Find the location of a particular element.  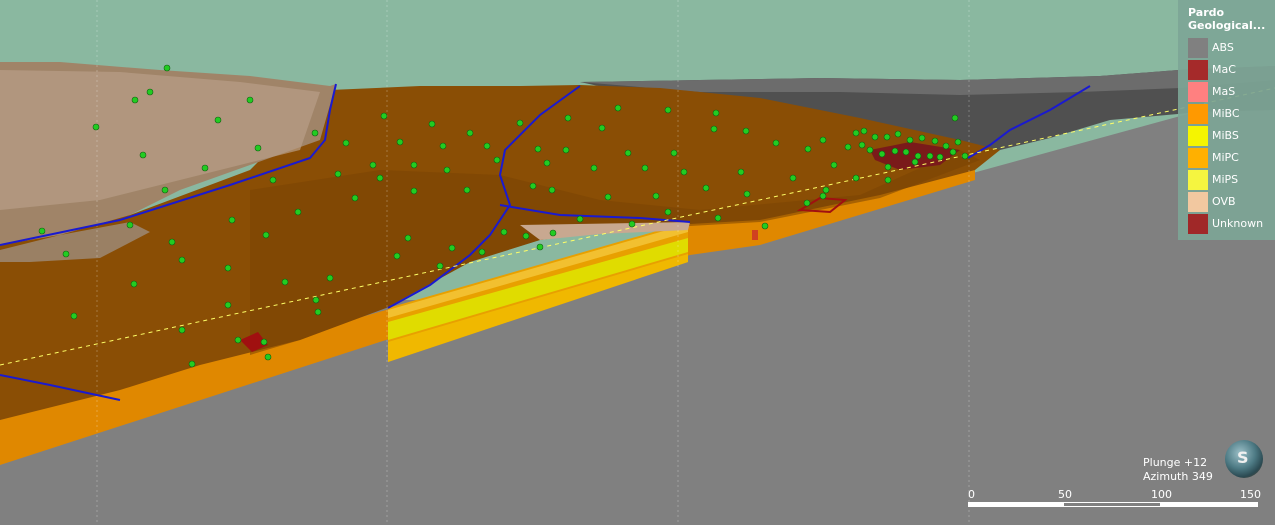

compass-logo-icon: S is located at coordinates (1244, 459).